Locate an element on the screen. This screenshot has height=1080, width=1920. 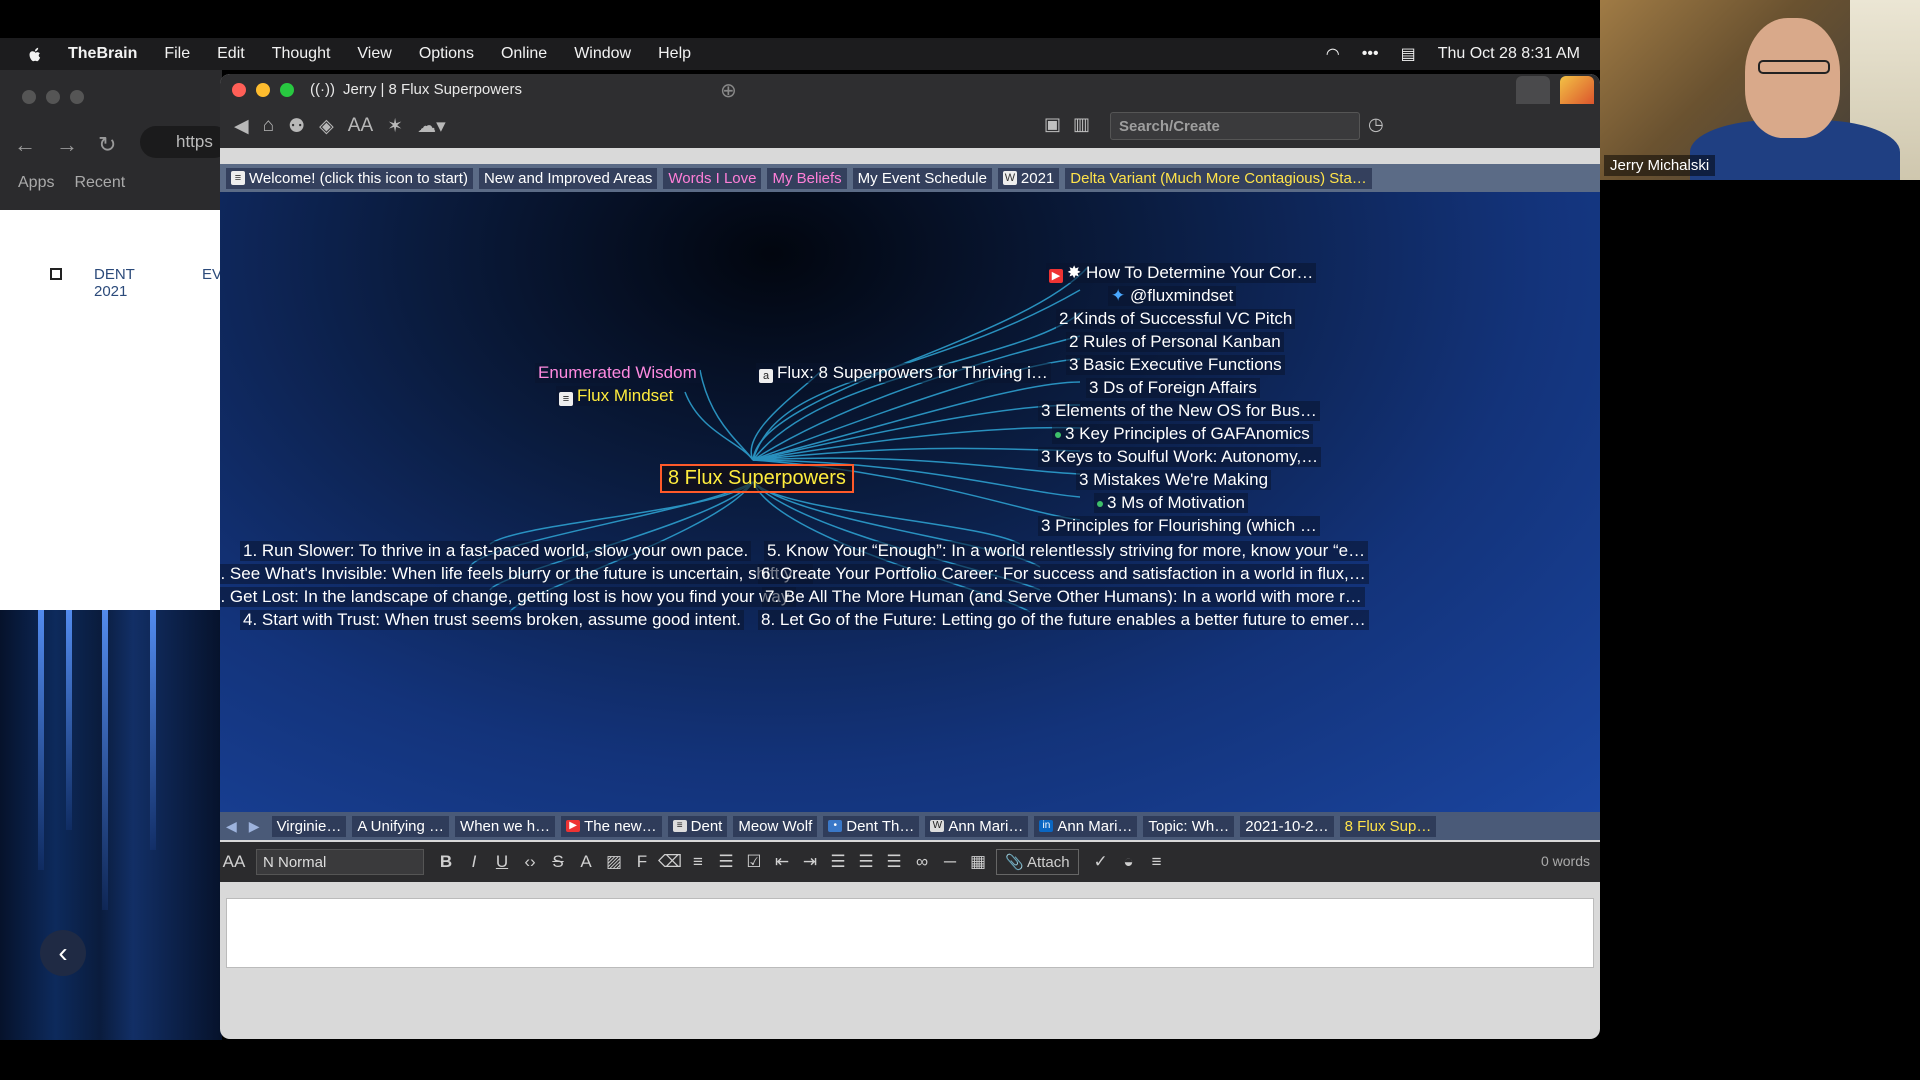
eraser-icon: ⌫ is located at coordinates (670, 862).